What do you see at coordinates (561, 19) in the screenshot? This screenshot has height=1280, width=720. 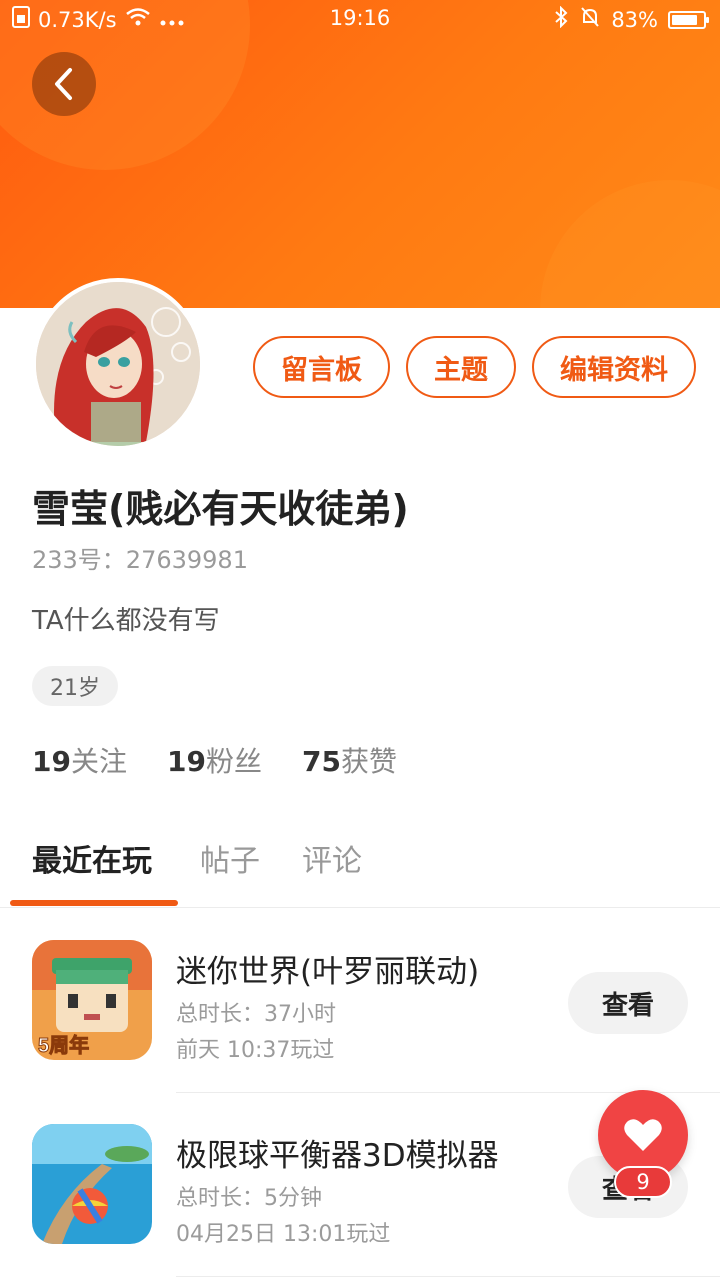 I see `bluetooth-icon` at bounding box center [561, 19].